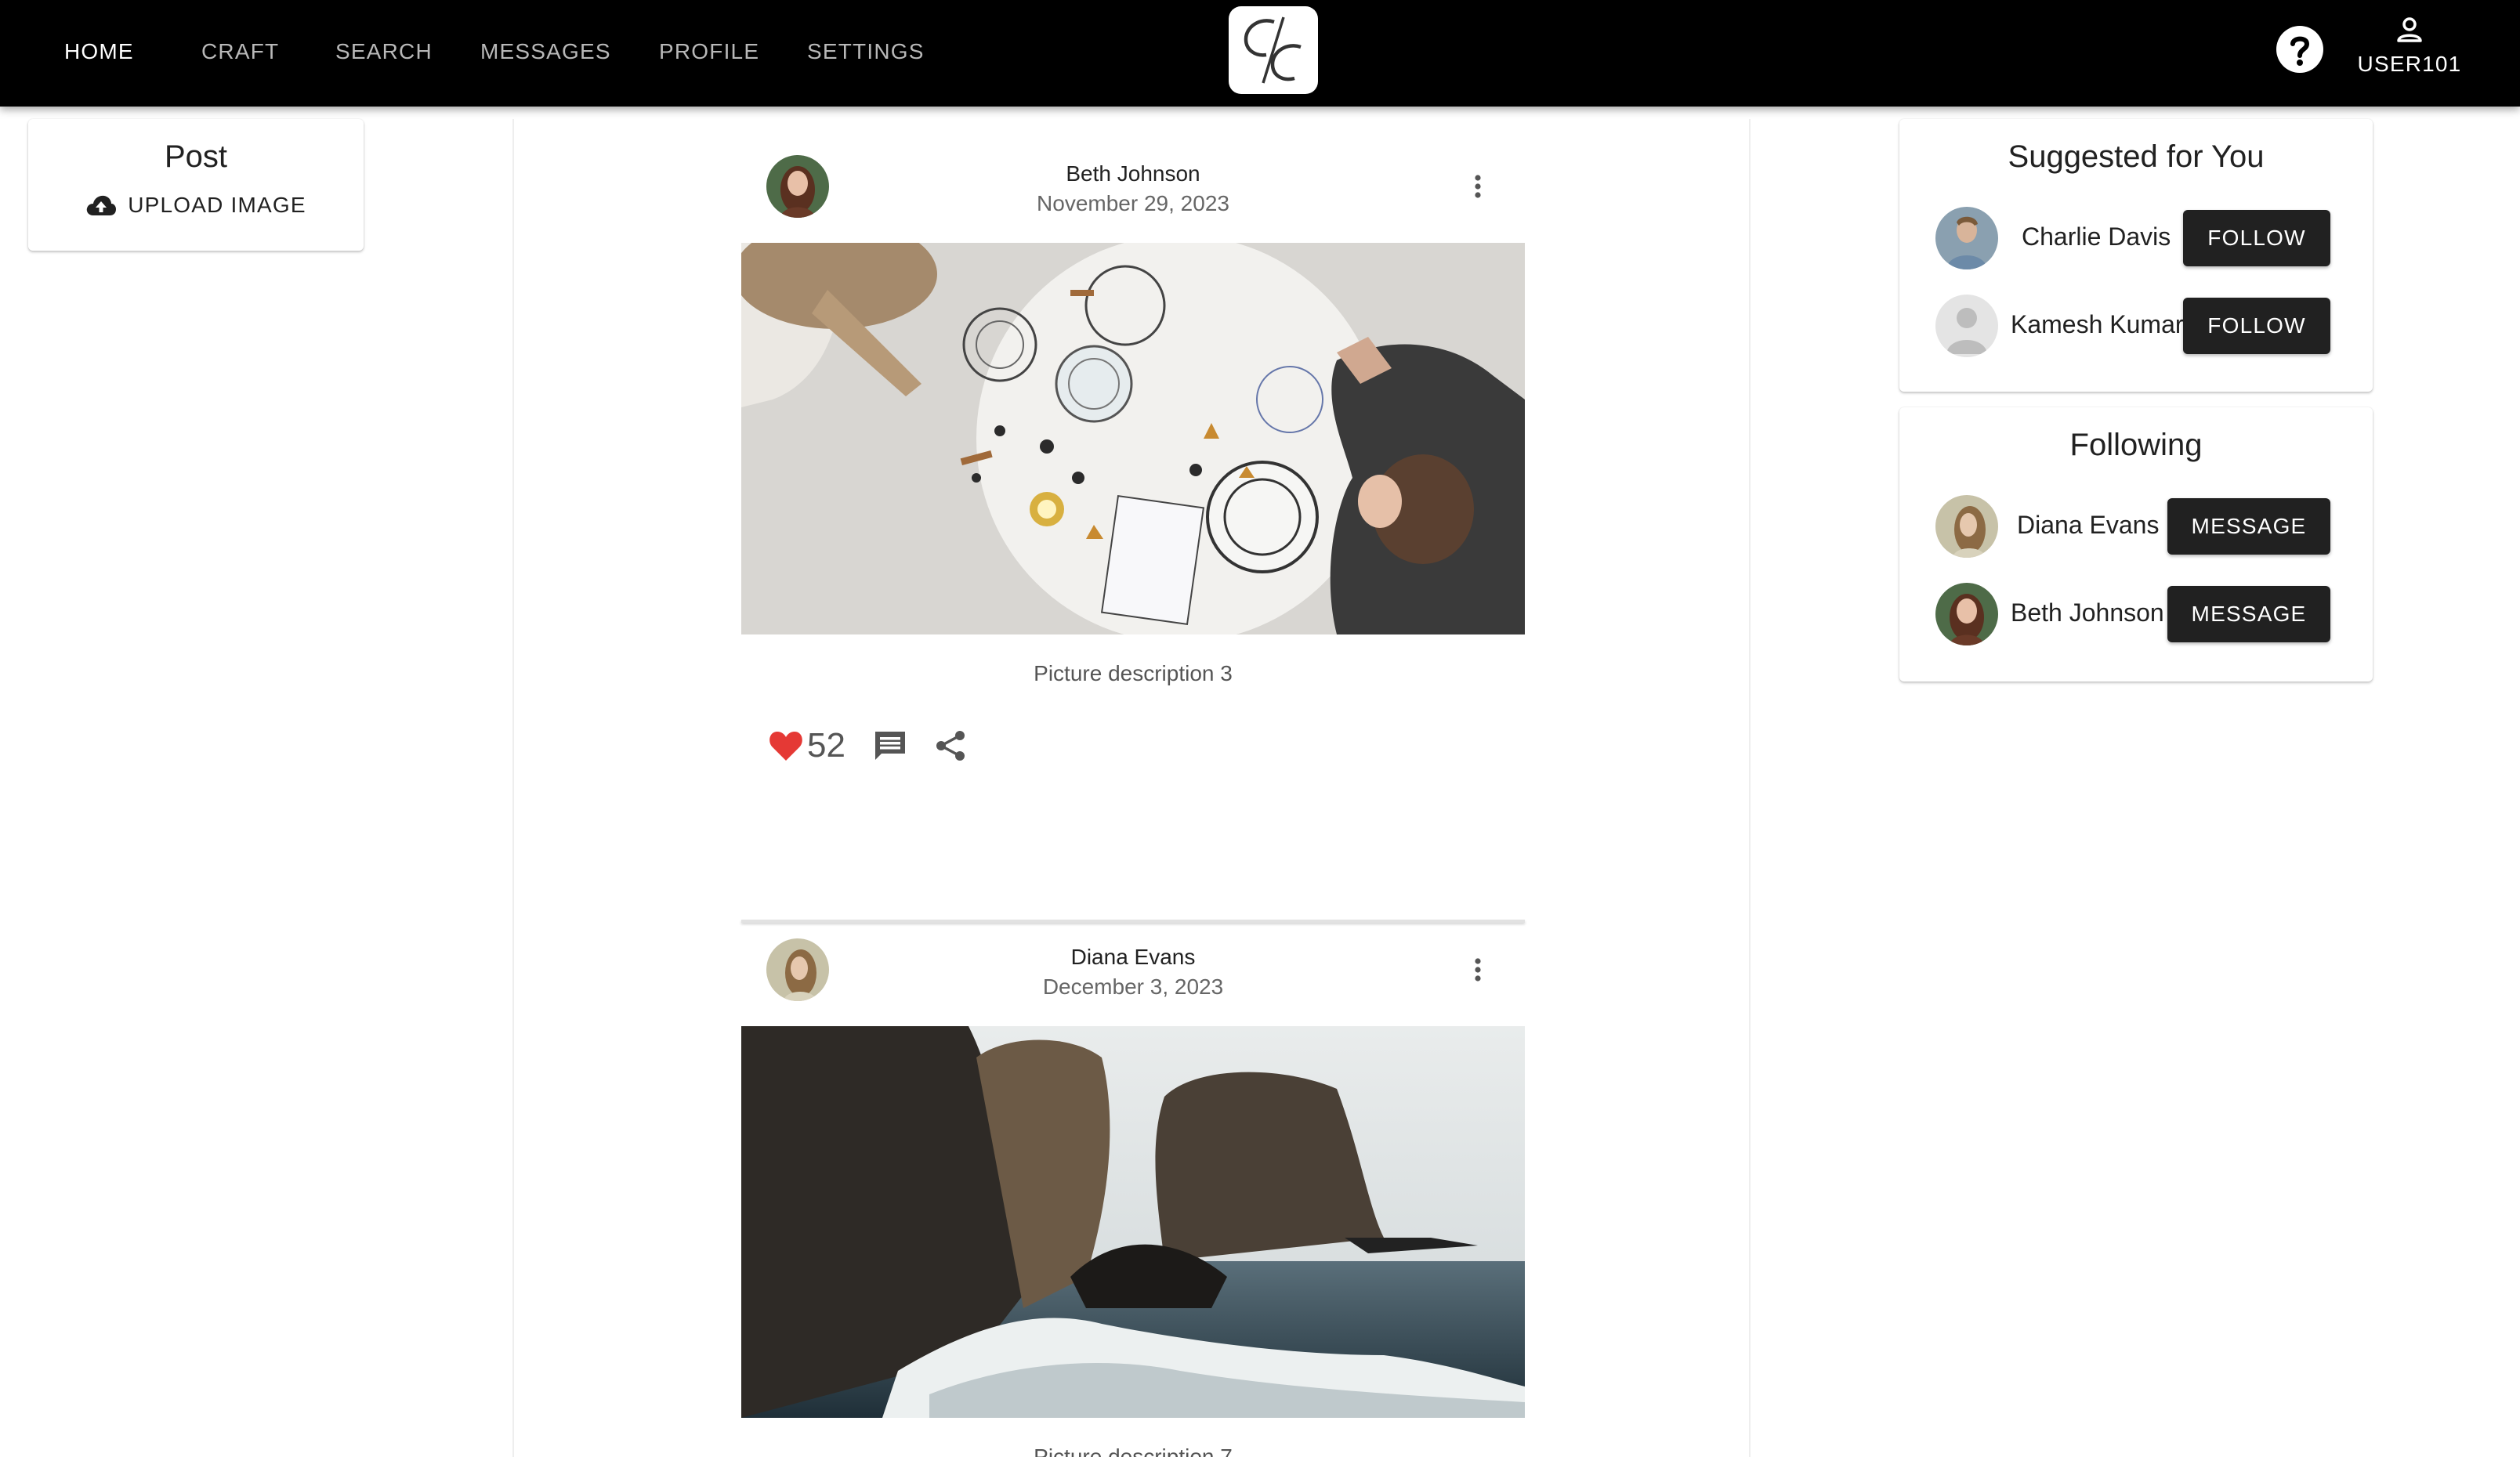 This screenshot has height=1457, width=2520. Describe the element at coordinates (217, 205) in the screenshot. I see `upload-image-label: UPLOAD IMAGE` at that location.